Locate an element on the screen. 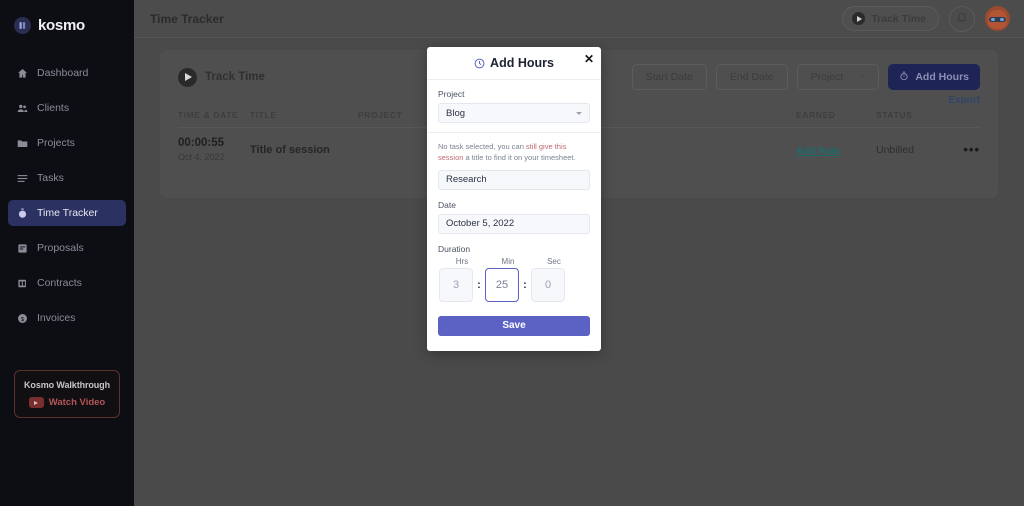 The image size is (1024, 506). project-select: Blog is located at coordinates (514, 113).